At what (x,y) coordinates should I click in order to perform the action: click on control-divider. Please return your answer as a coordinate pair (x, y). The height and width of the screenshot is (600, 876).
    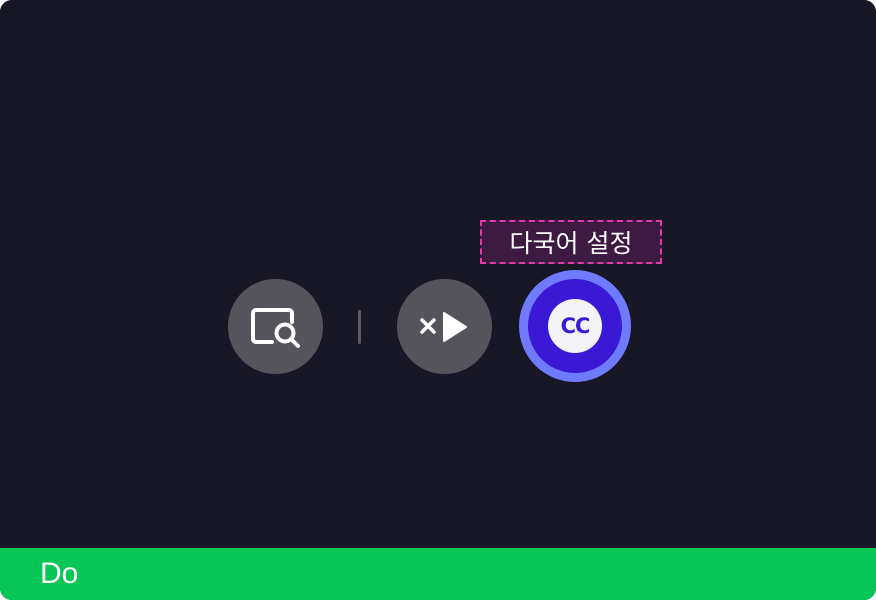
    Looking at the image, I should click on (359, 327).